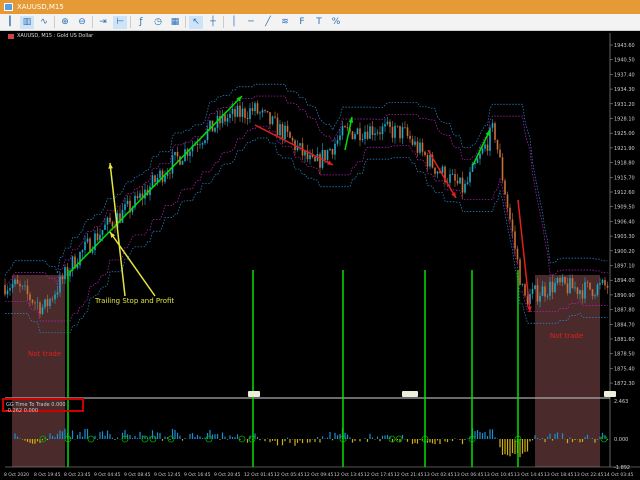 Image resolution: width=640 pixels, height=480 pixels. What do you see at coordinates (141, 22) in the screenshot?
I see `indicators-icon: ƒ` at bounding box center [141, 22].